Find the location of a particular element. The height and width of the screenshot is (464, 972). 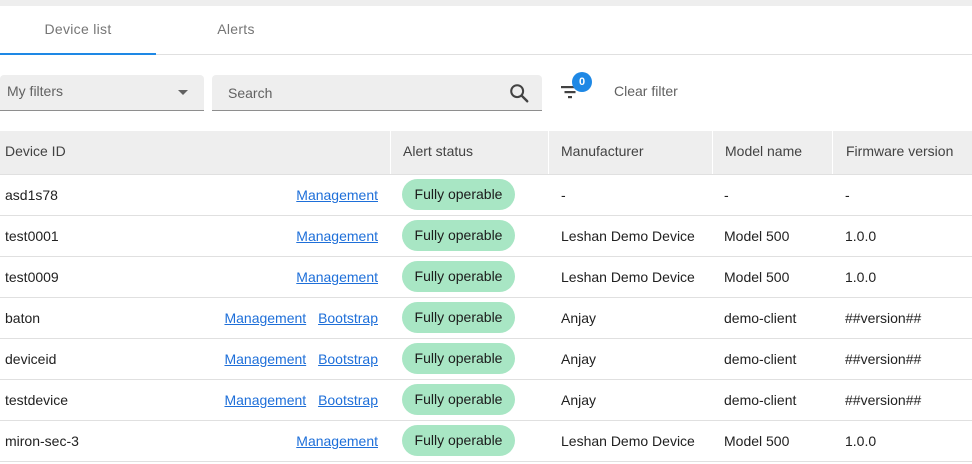

filter-bar: My filters 0 Clear filter is located at coordinates (486, 91).